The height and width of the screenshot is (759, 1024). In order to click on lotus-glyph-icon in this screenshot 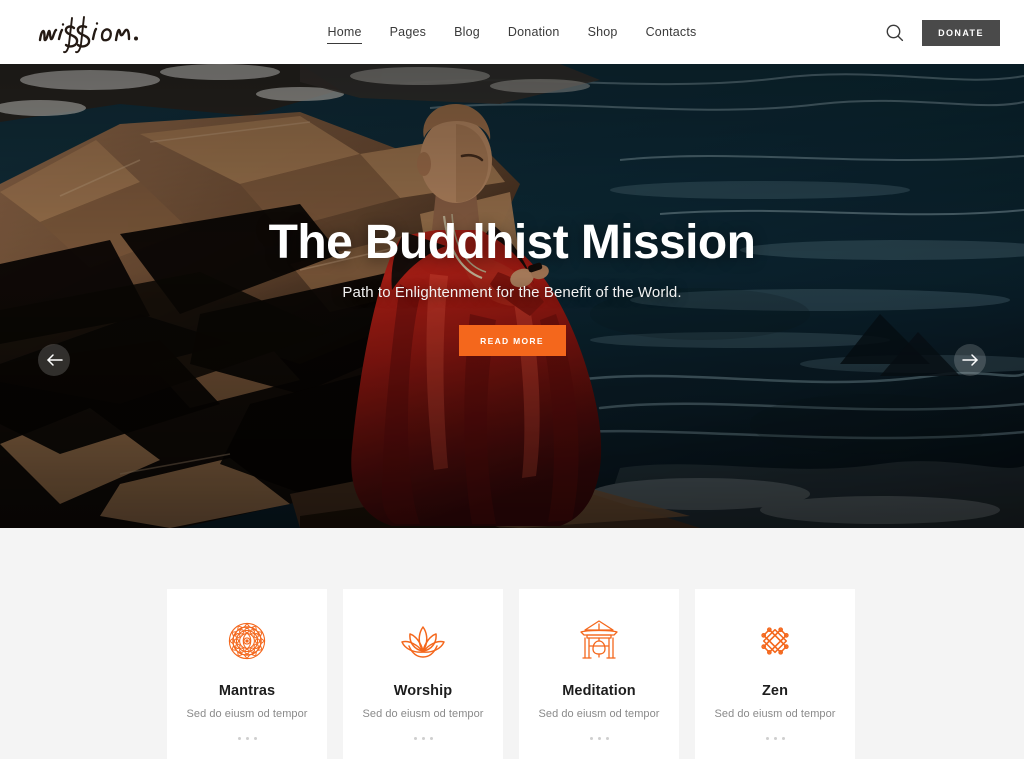, I will do `click(423, 642)`.